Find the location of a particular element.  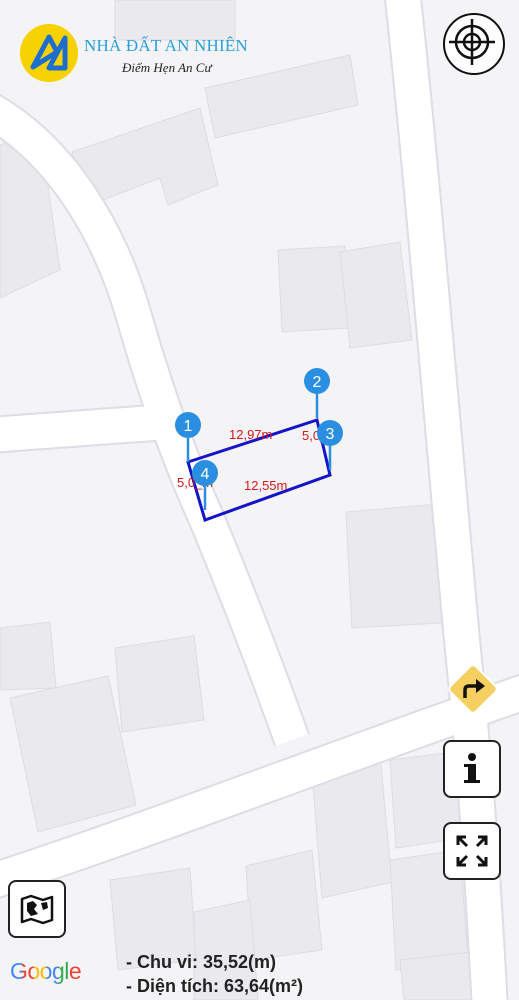

brand-slogan: Điểm Hẹn An Cư is located at coordinates (167, 67).